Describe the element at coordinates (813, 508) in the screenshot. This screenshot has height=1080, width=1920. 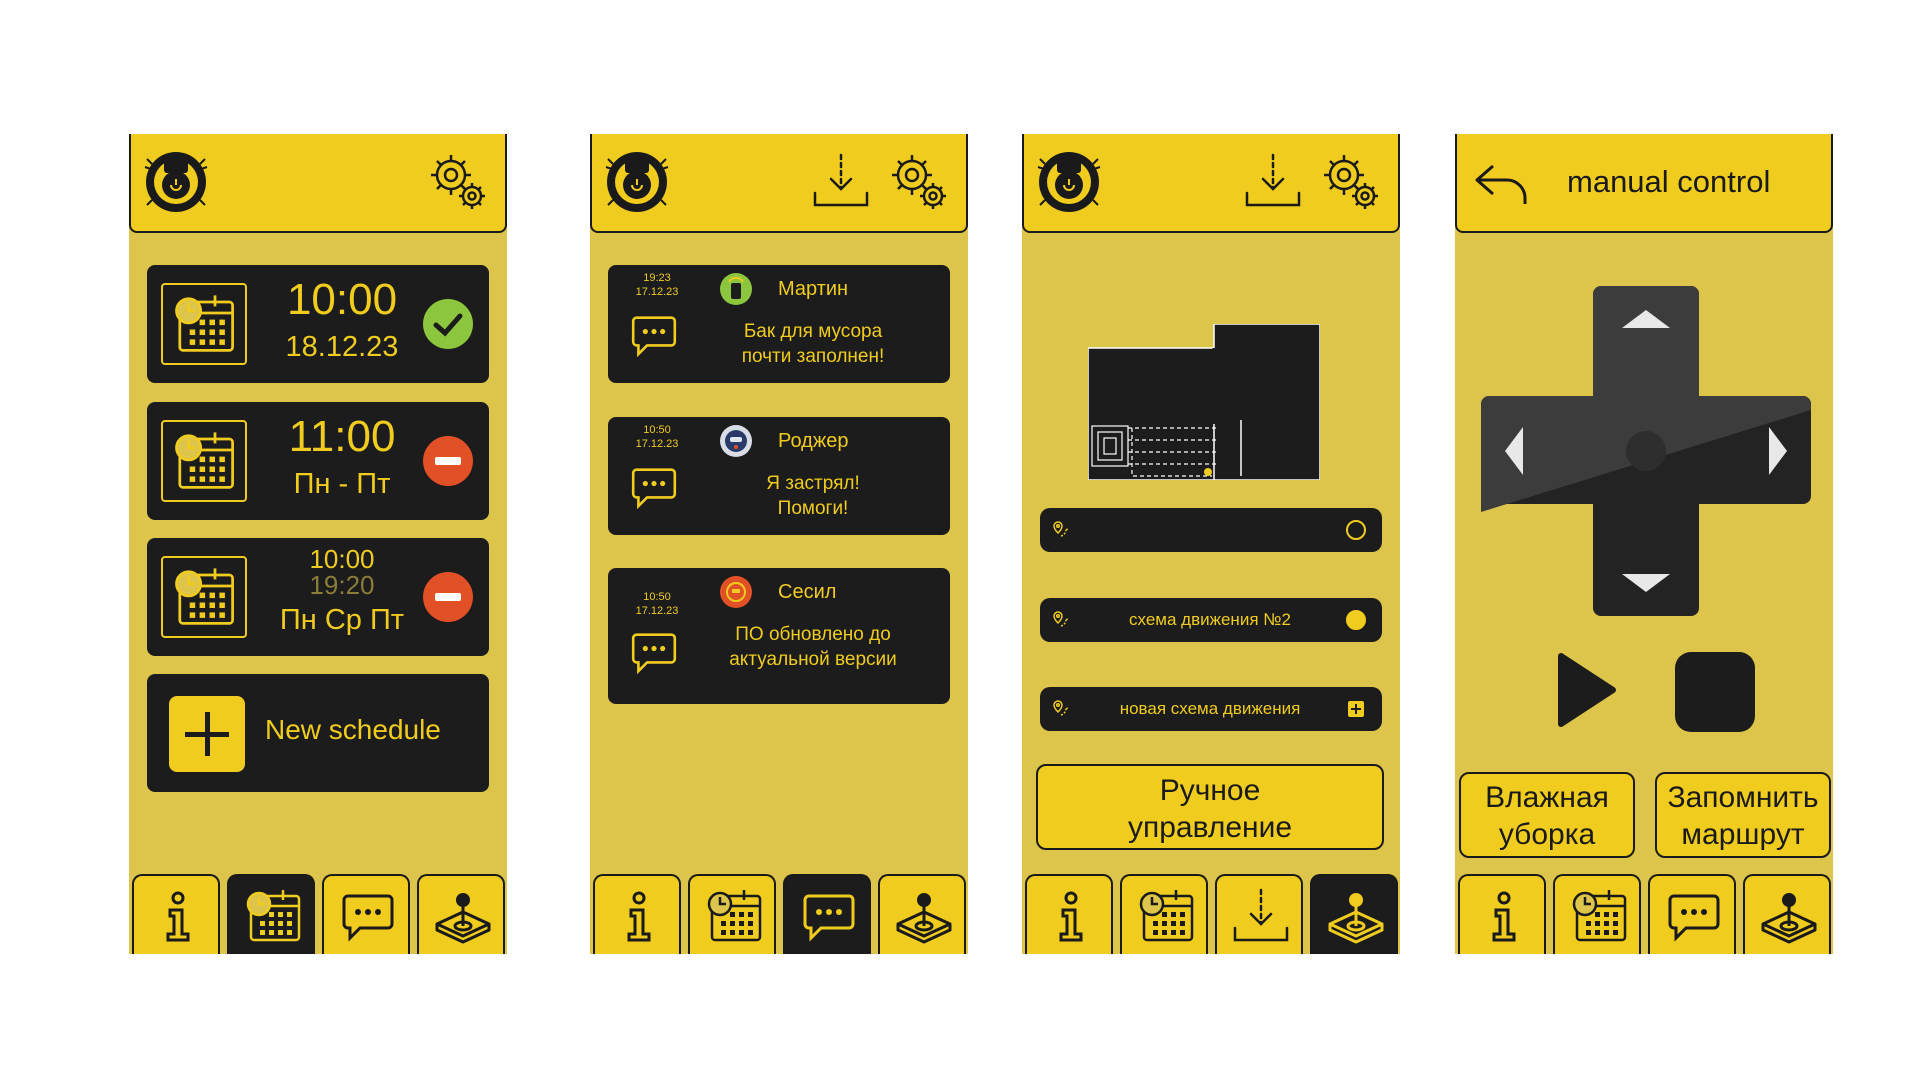
I see `message-line: Помоги!` at that location.